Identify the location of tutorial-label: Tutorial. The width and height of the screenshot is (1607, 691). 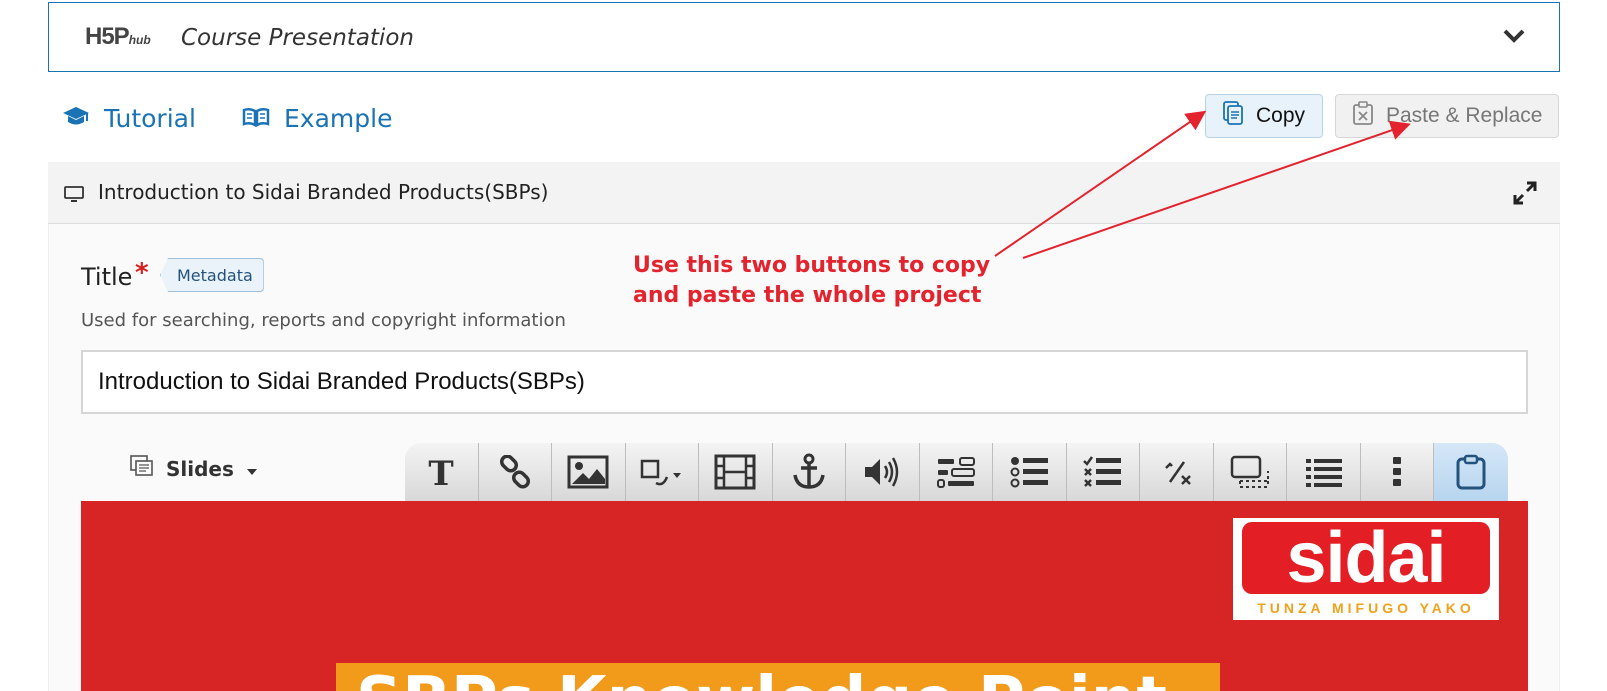
(150, 118).